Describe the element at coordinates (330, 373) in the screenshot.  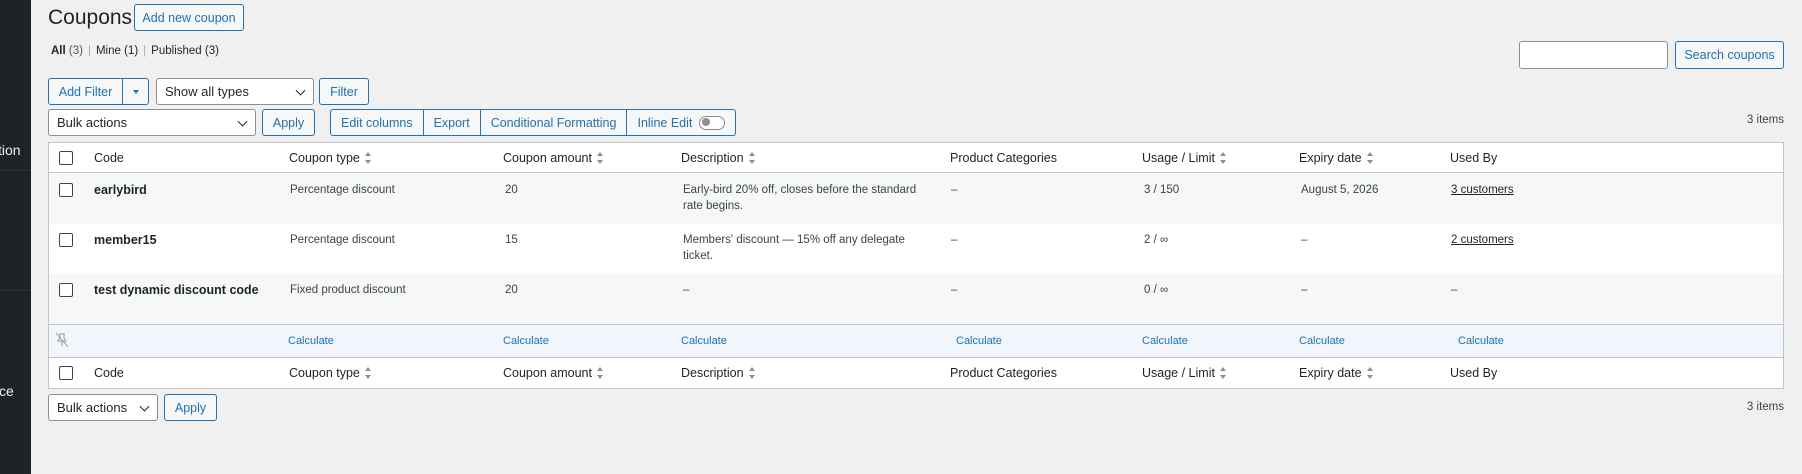
I see `column-footer-coupon-type: Coupon type` at that location.